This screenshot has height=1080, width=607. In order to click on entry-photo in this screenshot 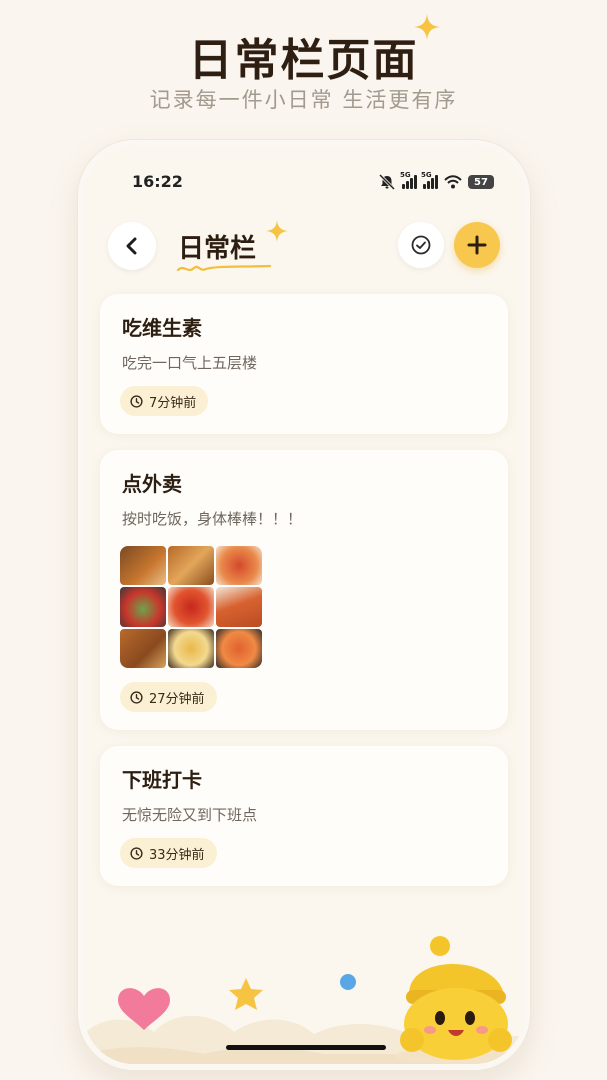, I will do `click(191, 607)`.